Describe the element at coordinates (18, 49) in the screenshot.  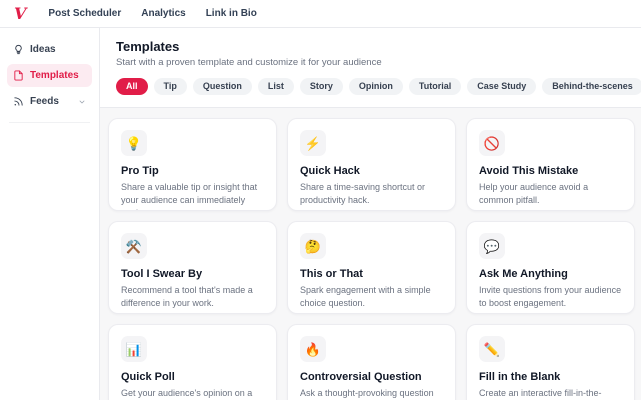
I see `lightbulb-icon` at that location.